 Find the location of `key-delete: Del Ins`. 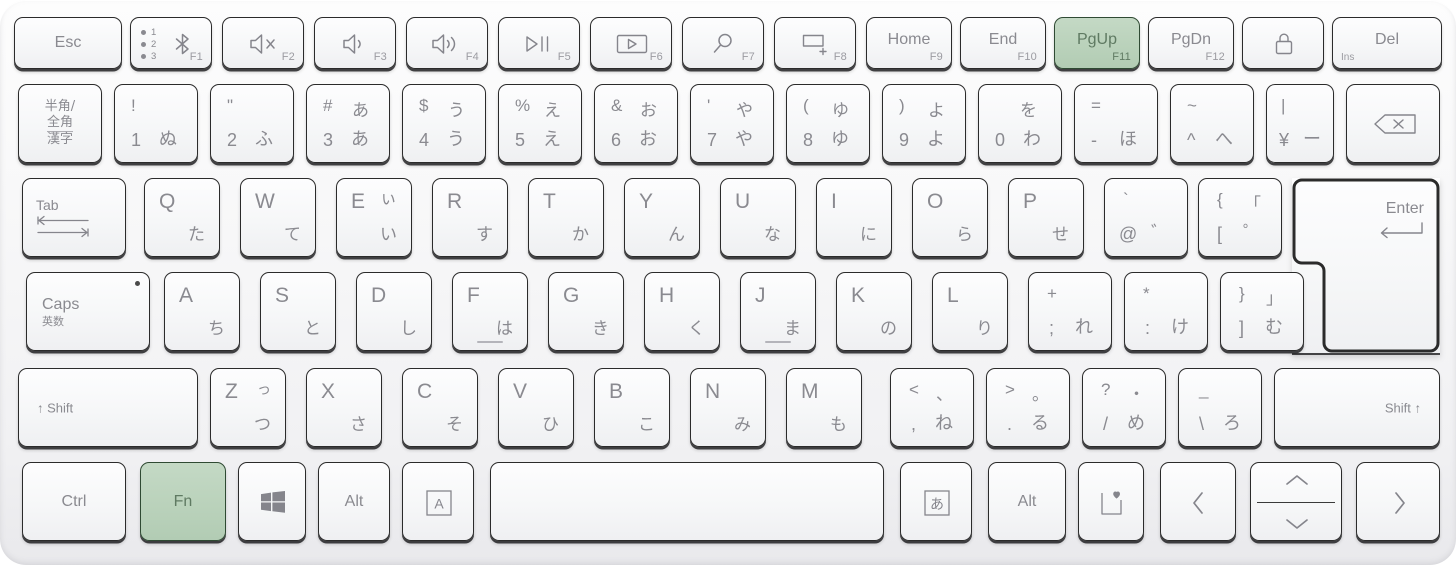

key-delete: Del Ins is located at coordinates (1387, 43).